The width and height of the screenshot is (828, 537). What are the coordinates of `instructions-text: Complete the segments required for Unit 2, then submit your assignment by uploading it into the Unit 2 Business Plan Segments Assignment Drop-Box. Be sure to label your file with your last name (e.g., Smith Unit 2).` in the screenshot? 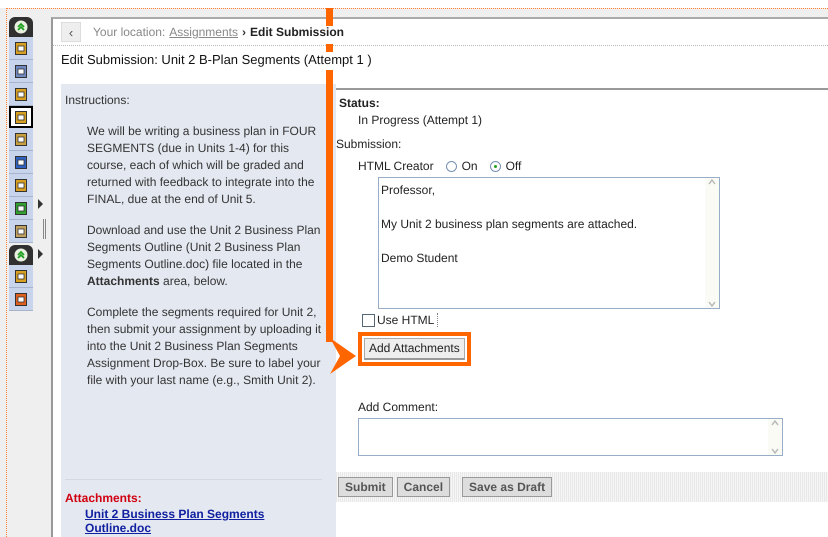 It's located at (204, 346).